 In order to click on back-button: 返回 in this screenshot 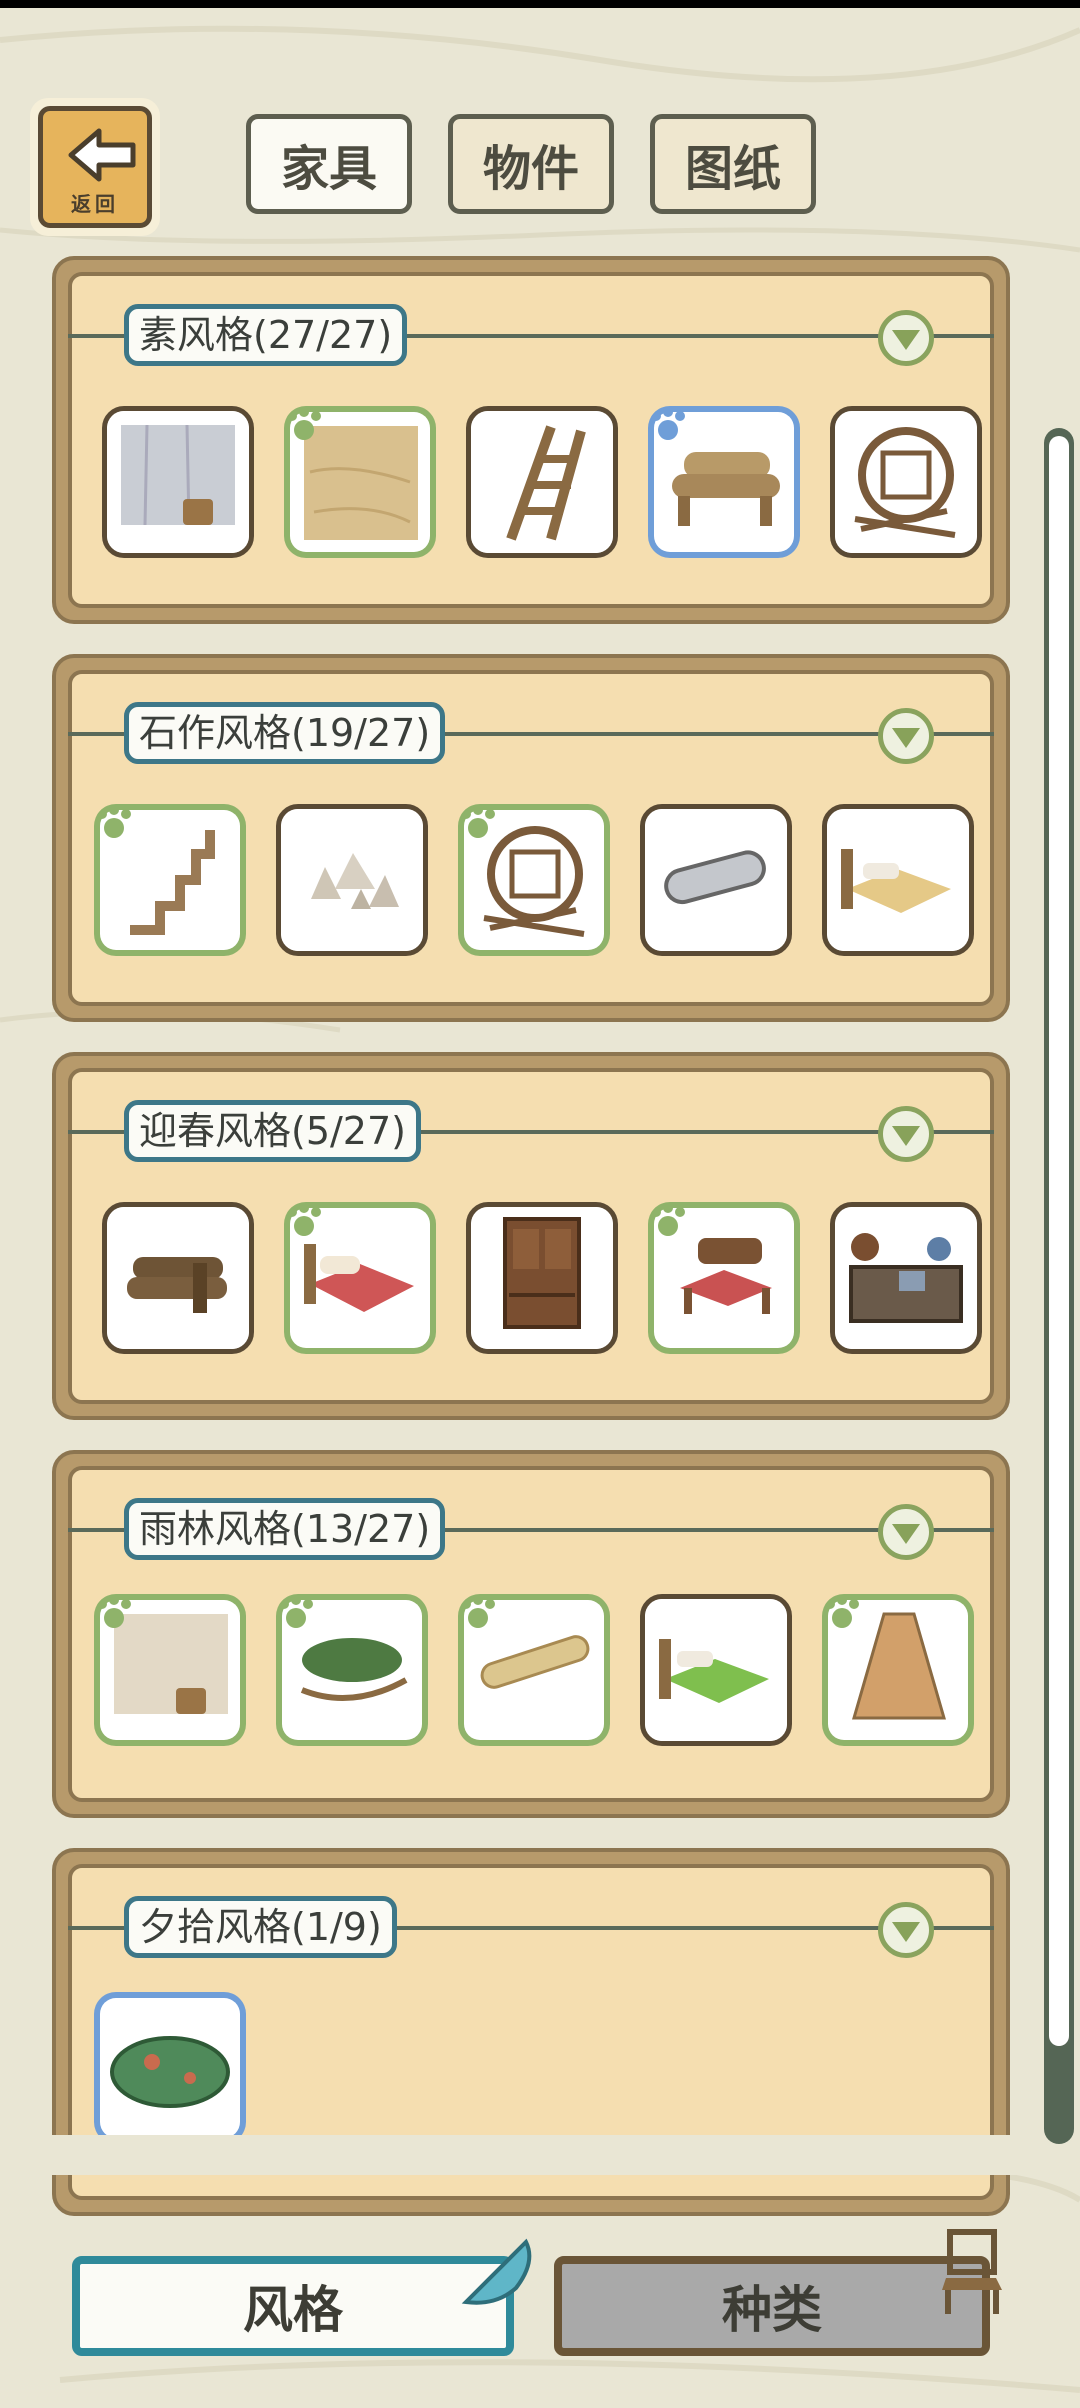, I will do `click(95, 167)`.